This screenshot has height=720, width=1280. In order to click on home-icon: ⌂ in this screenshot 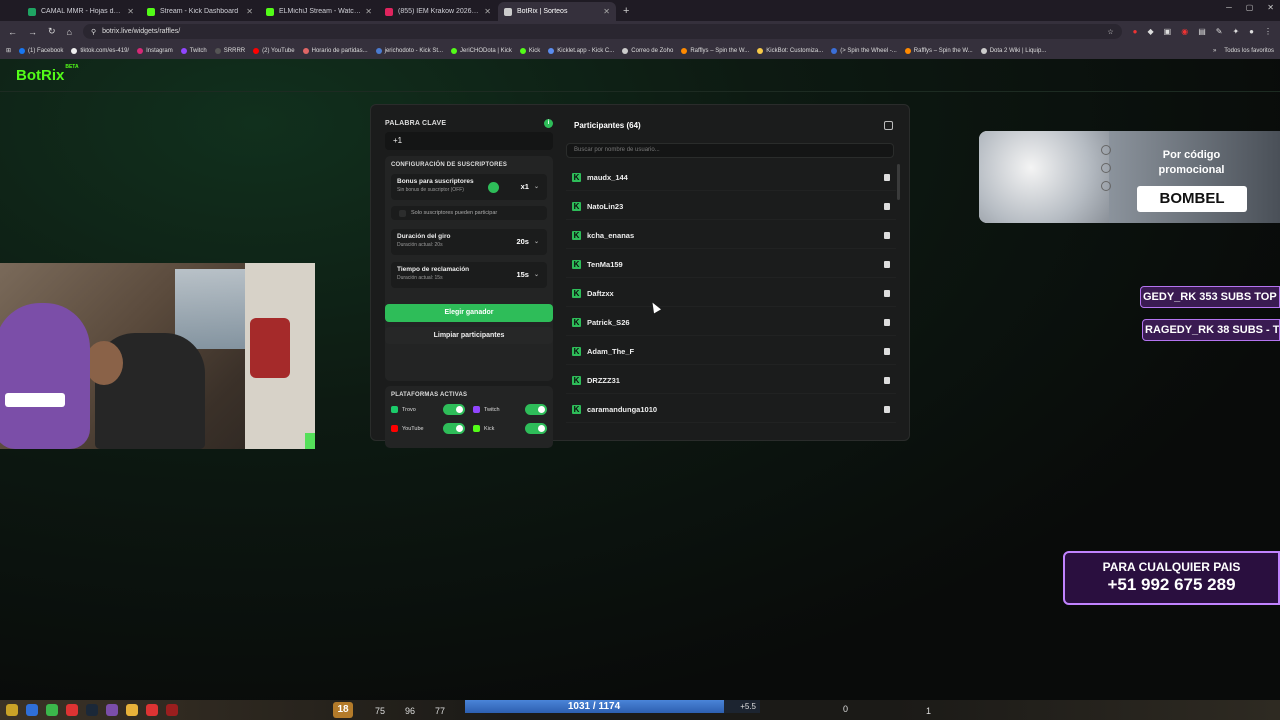, I will do `click(69, 32)`.